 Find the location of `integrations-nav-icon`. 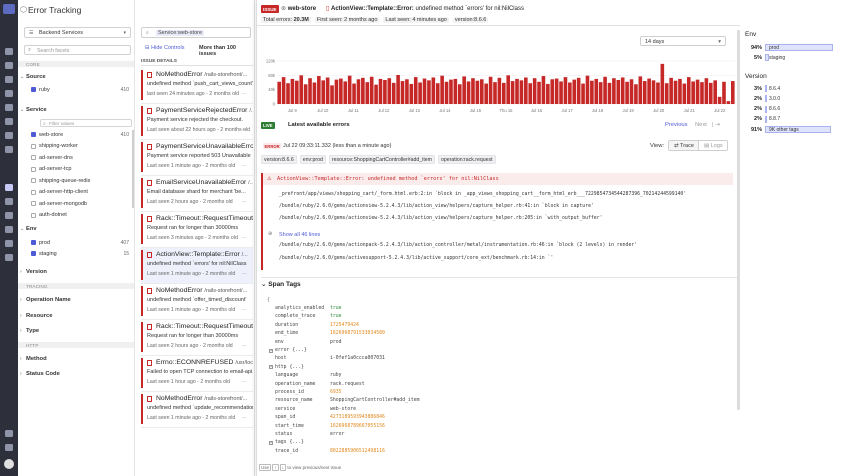

integrations-nav-icon is located at coordinates (9, 149).